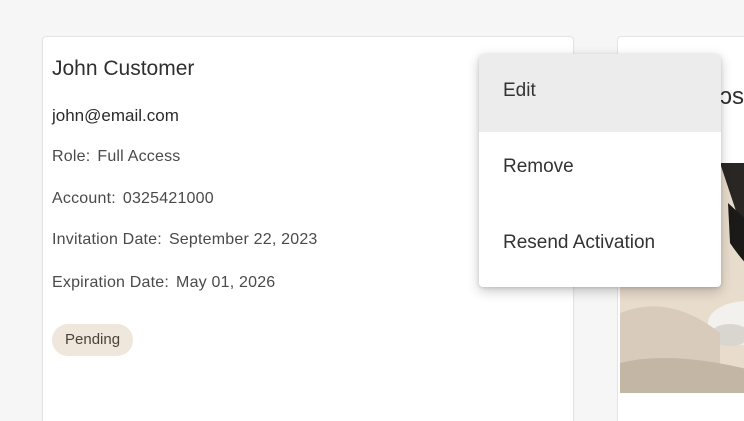 The image size is (744, 421). What do you see at coordinates (123, 68) in the screenshot?
I see `user-name: John Customer` at bounding box center [123, 68].